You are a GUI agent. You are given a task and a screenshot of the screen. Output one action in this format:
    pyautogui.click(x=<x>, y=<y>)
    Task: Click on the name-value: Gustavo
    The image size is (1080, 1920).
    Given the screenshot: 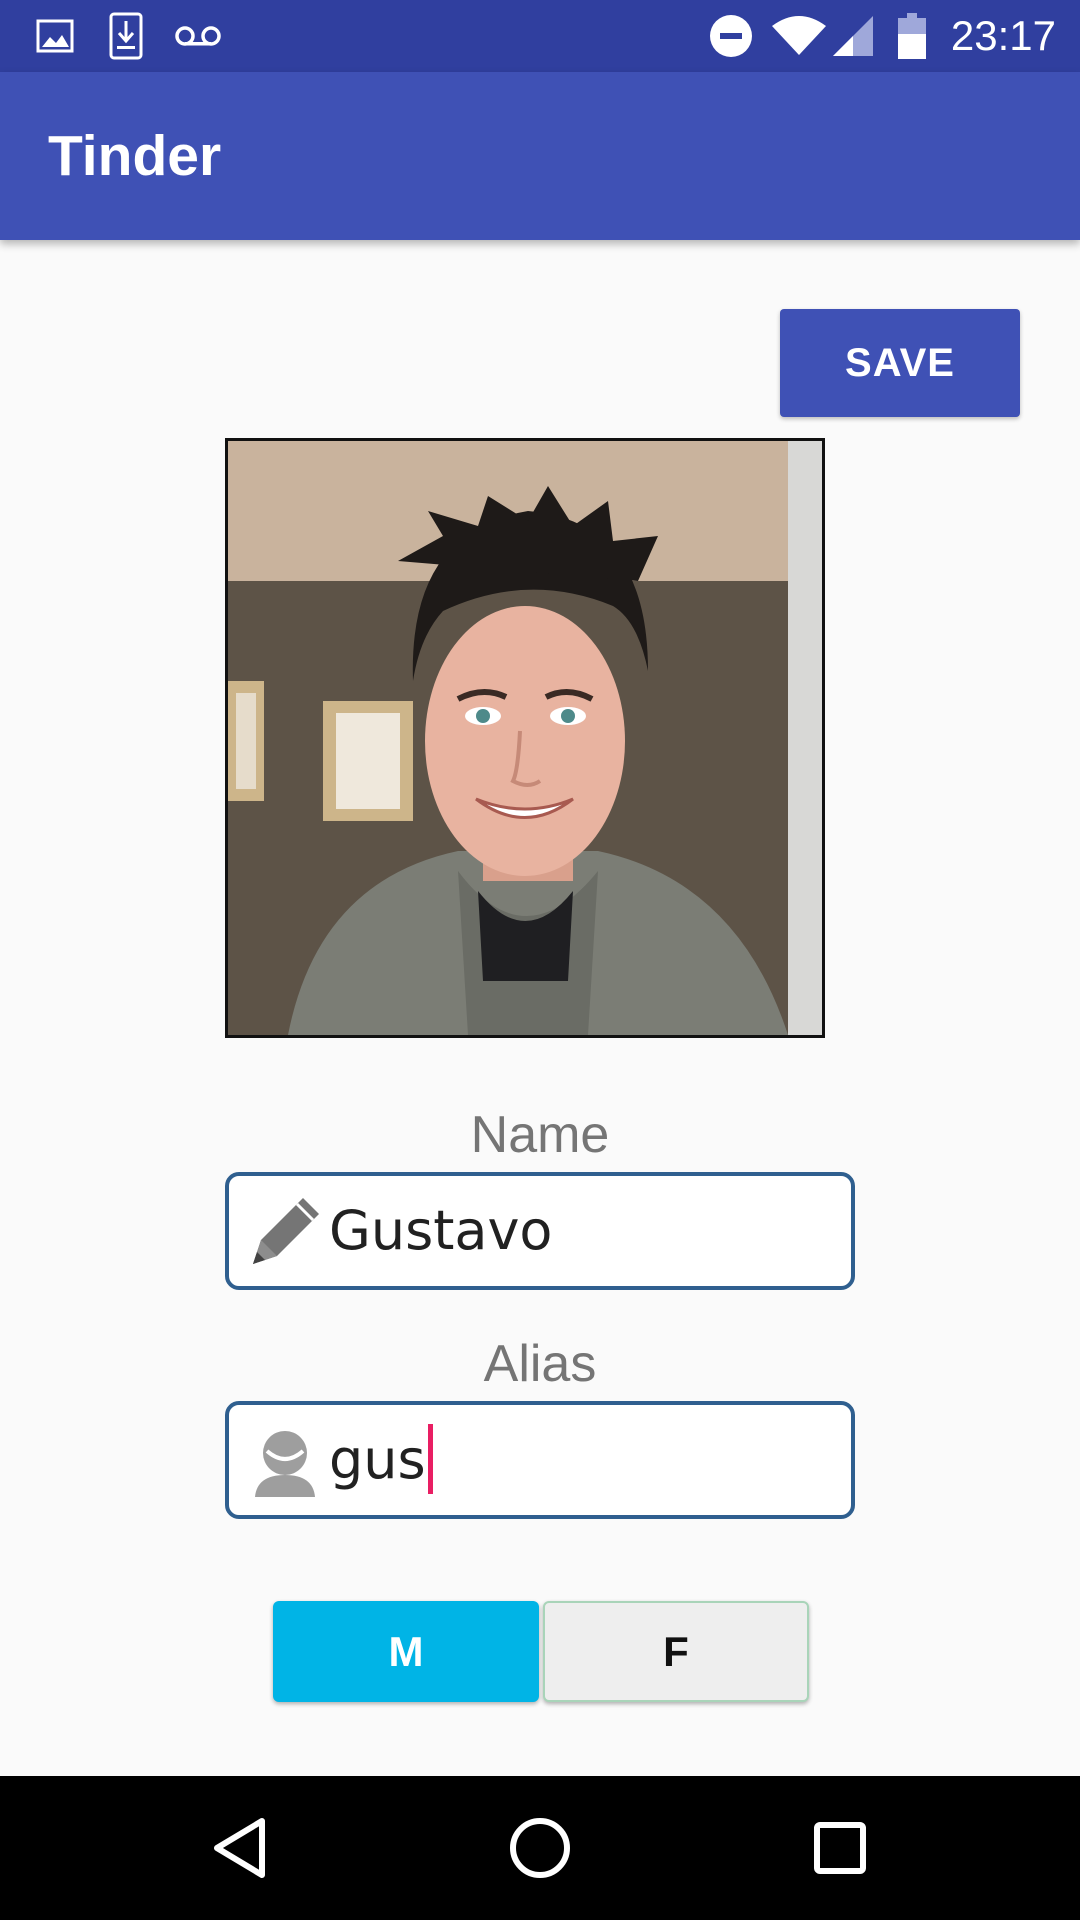 What is the action you would take?
    pyautogui.click(x=441, y=1230)
    